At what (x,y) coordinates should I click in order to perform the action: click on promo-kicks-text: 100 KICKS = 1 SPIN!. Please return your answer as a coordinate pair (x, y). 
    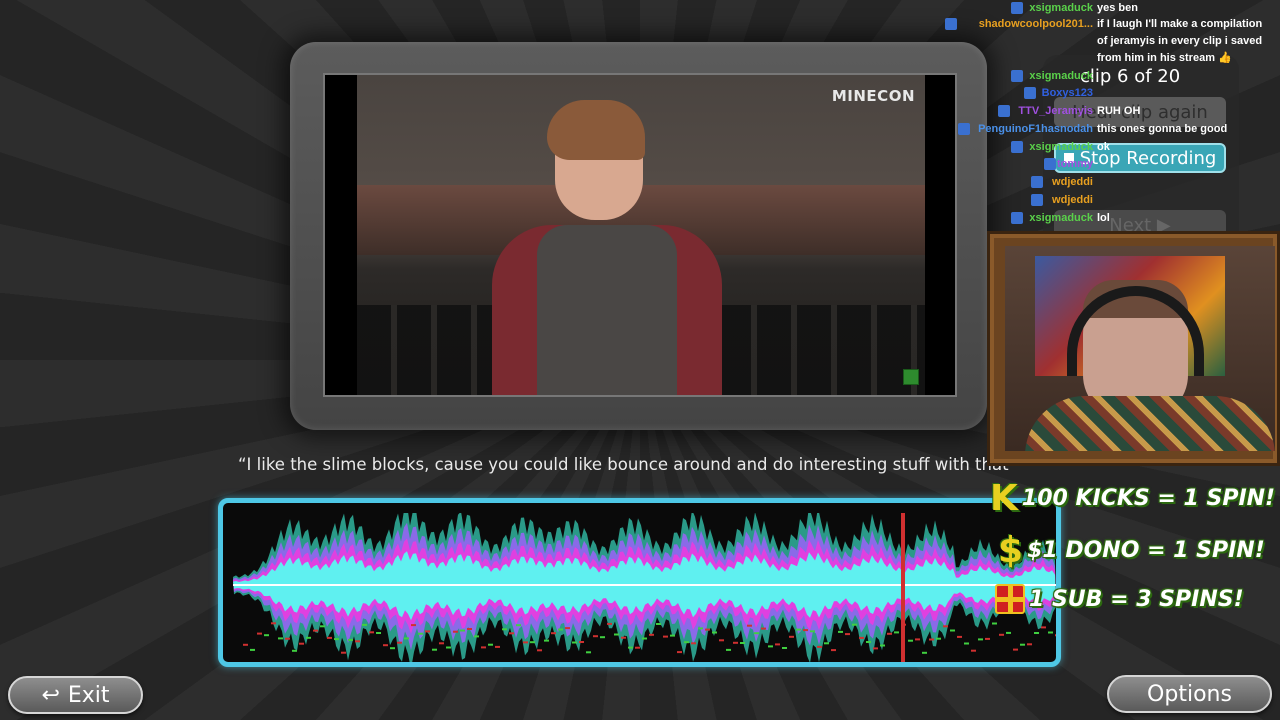
    Looking at the image, I should click on (1148, 498).